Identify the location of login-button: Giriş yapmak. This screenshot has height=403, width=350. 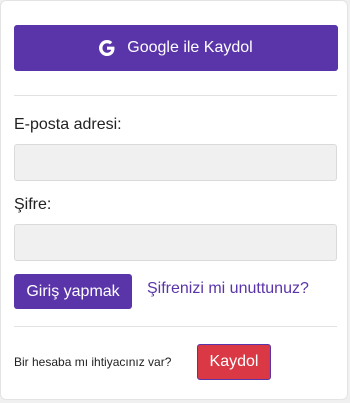
(73, 291).